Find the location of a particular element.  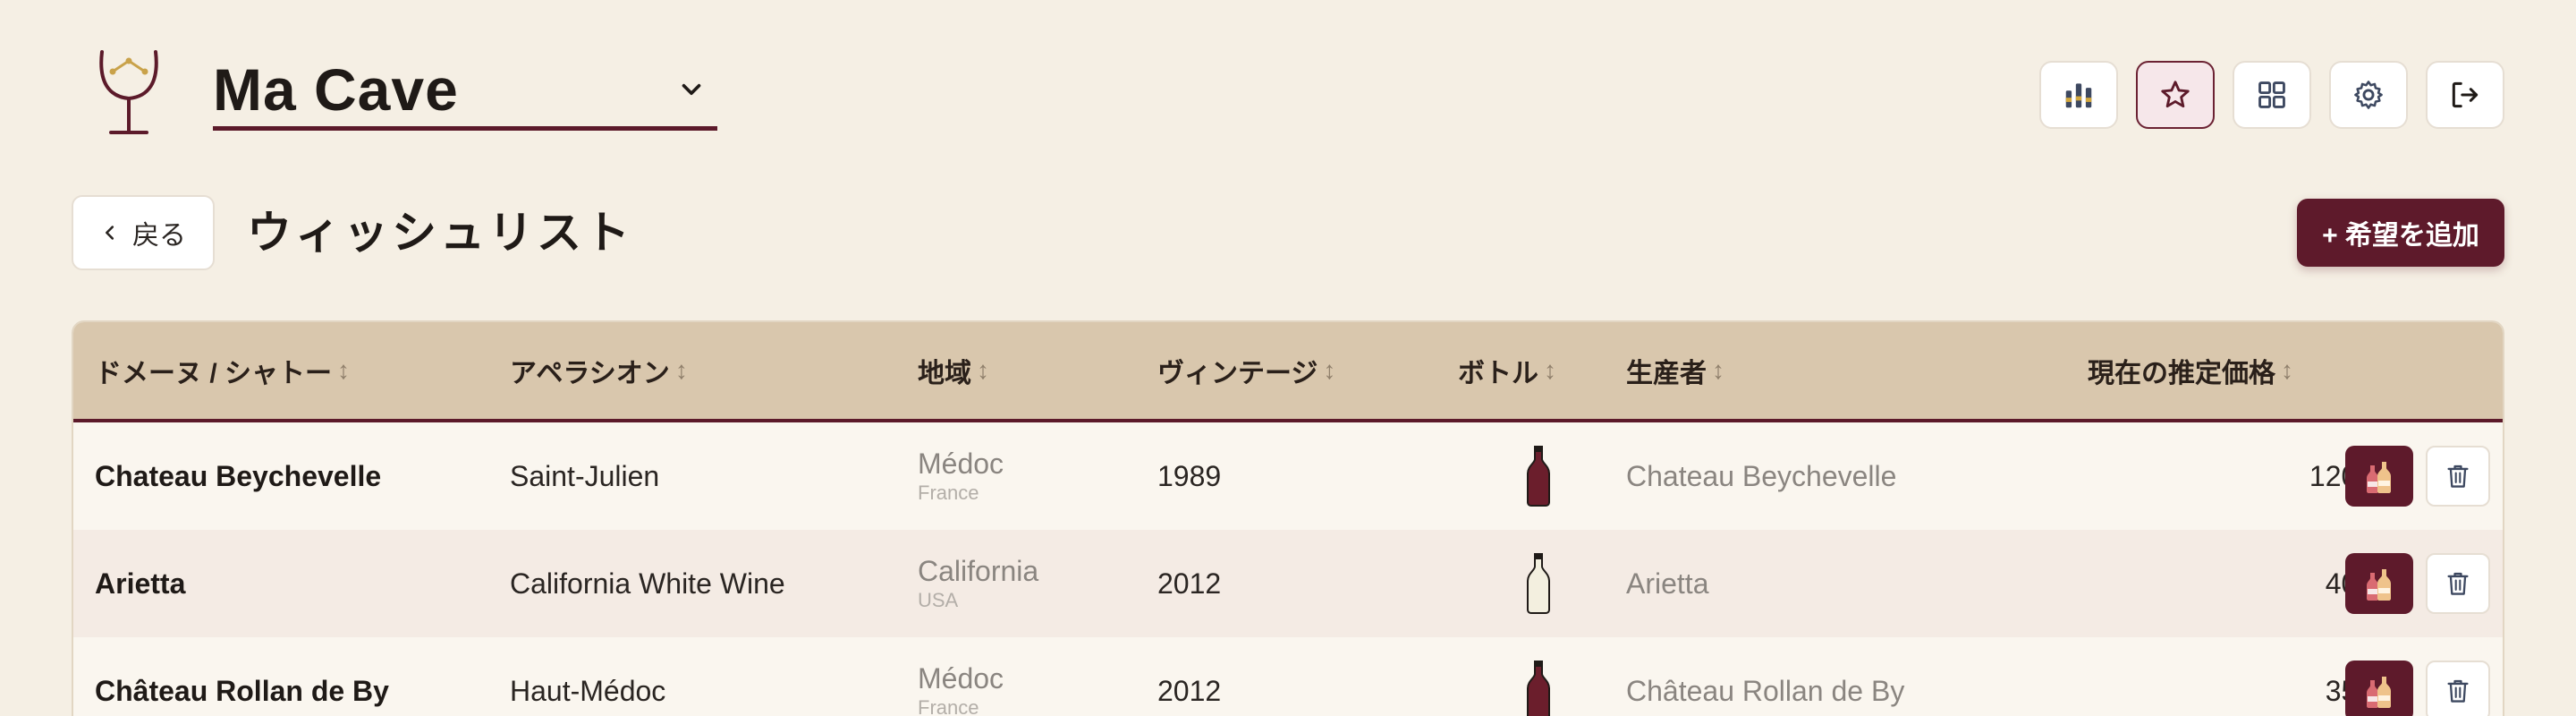

logout-icon is located at coordinates (2465, 94).